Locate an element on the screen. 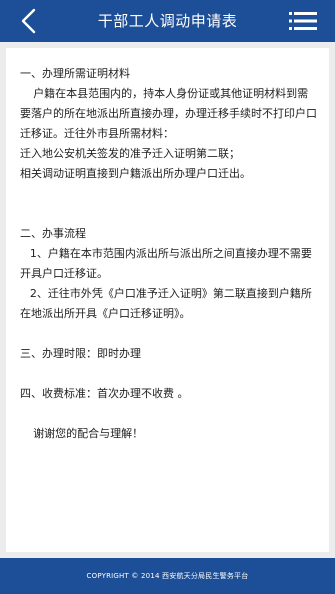 This screenshot has height=594, width=335. time-limit-line: 三、办理时限：即时办理 is located at coordinates (80, 353).